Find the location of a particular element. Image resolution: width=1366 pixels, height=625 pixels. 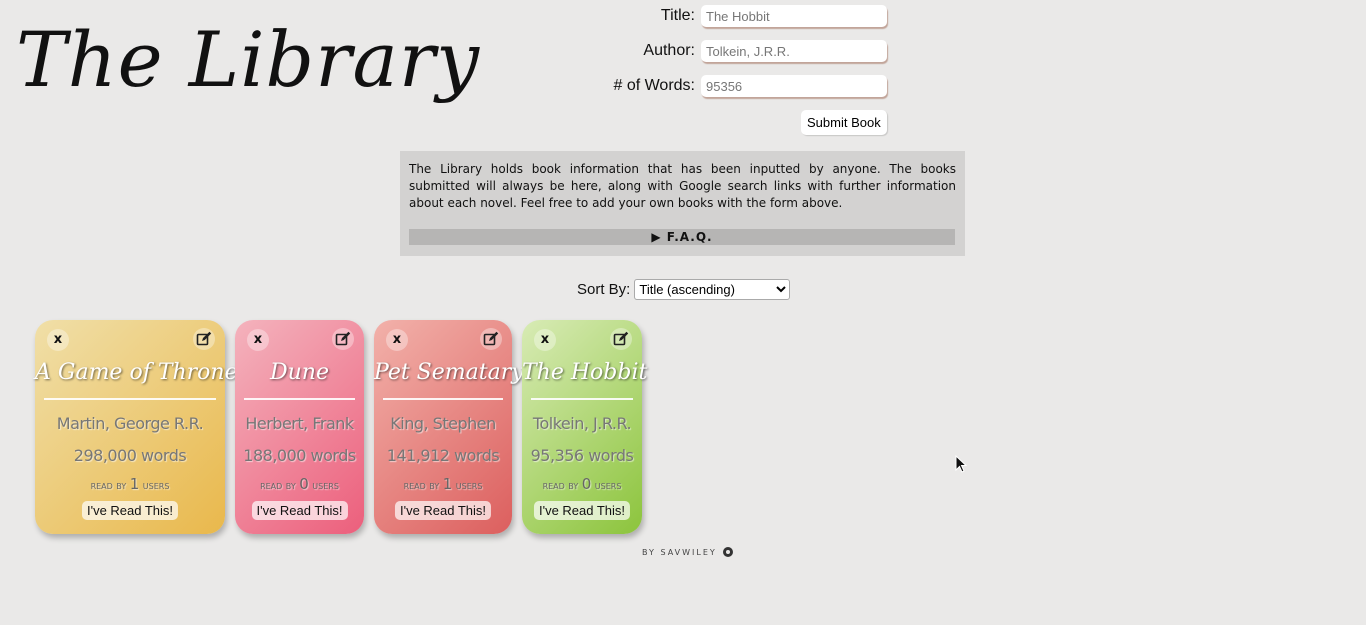

author-input is located at coordinates (794, 51).